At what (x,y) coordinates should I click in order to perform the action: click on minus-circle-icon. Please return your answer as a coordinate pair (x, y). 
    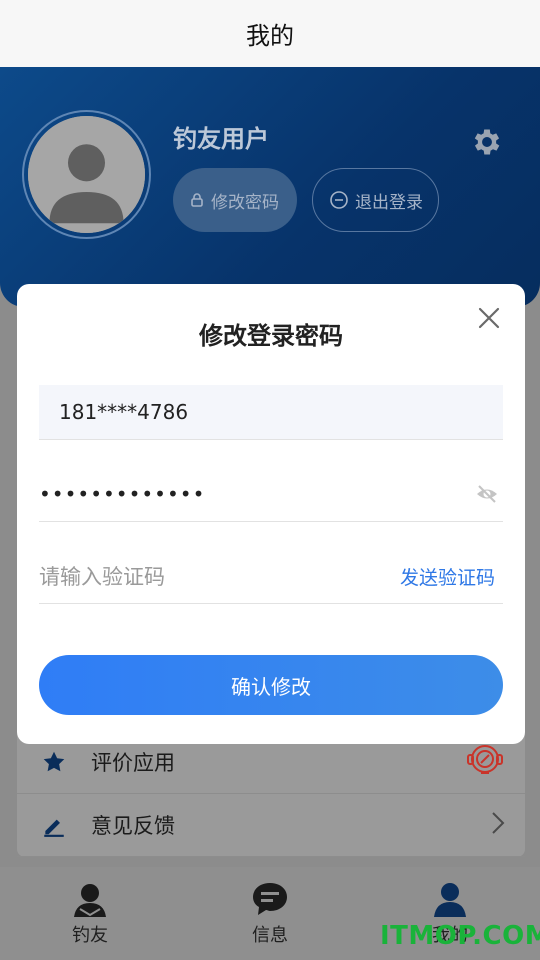
    Looking at the image, I should click on (339, 200).